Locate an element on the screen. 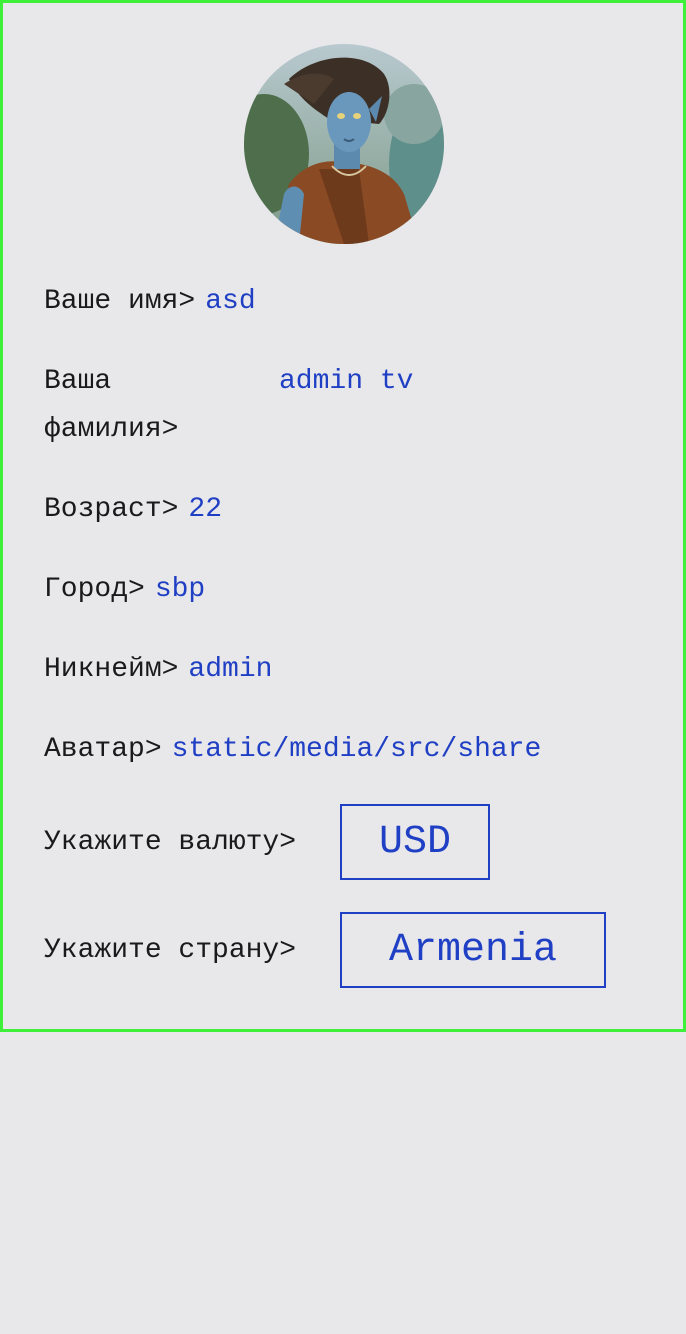 This screenshot has height=1334, width=686. surname-label: Ваша фамилия> is located at coordinates (111, 405).